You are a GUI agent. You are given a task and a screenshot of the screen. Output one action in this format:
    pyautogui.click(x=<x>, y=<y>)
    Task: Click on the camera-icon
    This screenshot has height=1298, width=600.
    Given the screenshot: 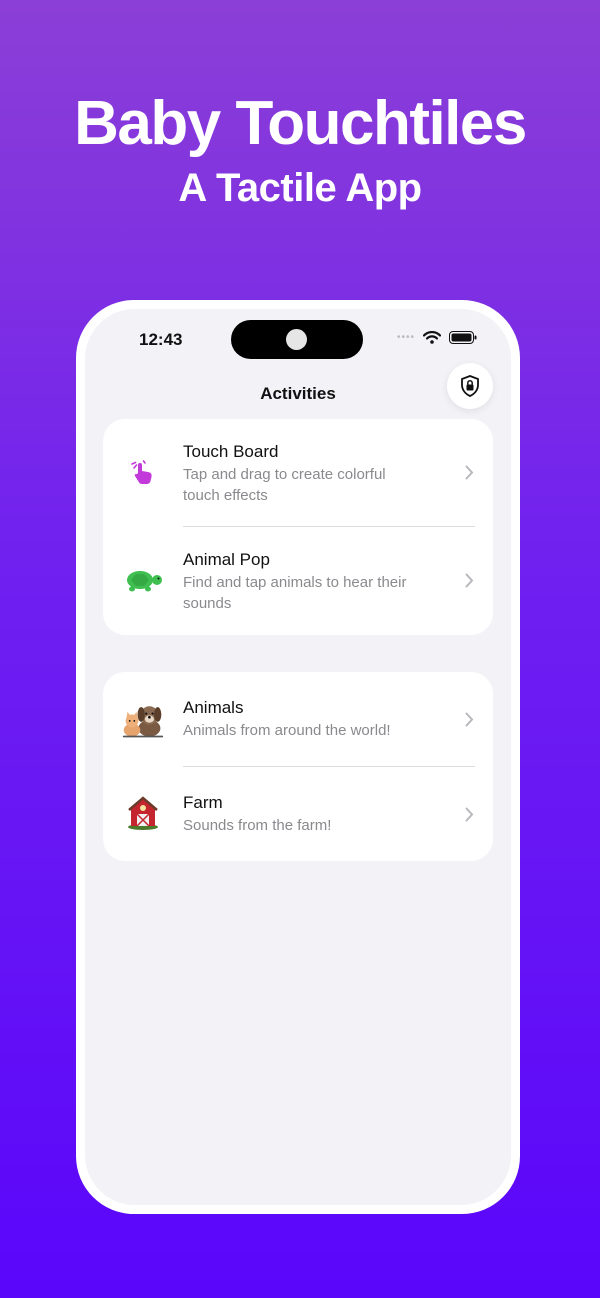 What is the action you would take?
    pyautogui.click(x=296, y=339)
    